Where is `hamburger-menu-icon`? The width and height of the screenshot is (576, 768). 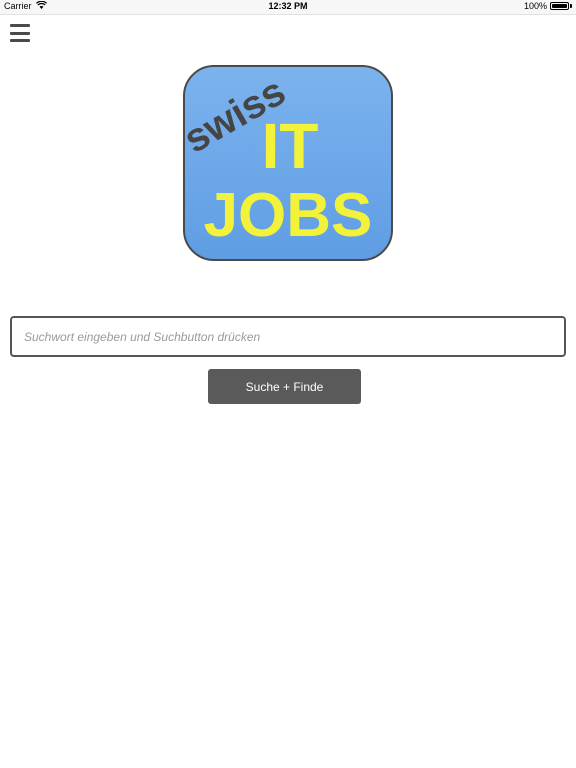 hamburger-menu-icon is located at coordinates (20, 33).